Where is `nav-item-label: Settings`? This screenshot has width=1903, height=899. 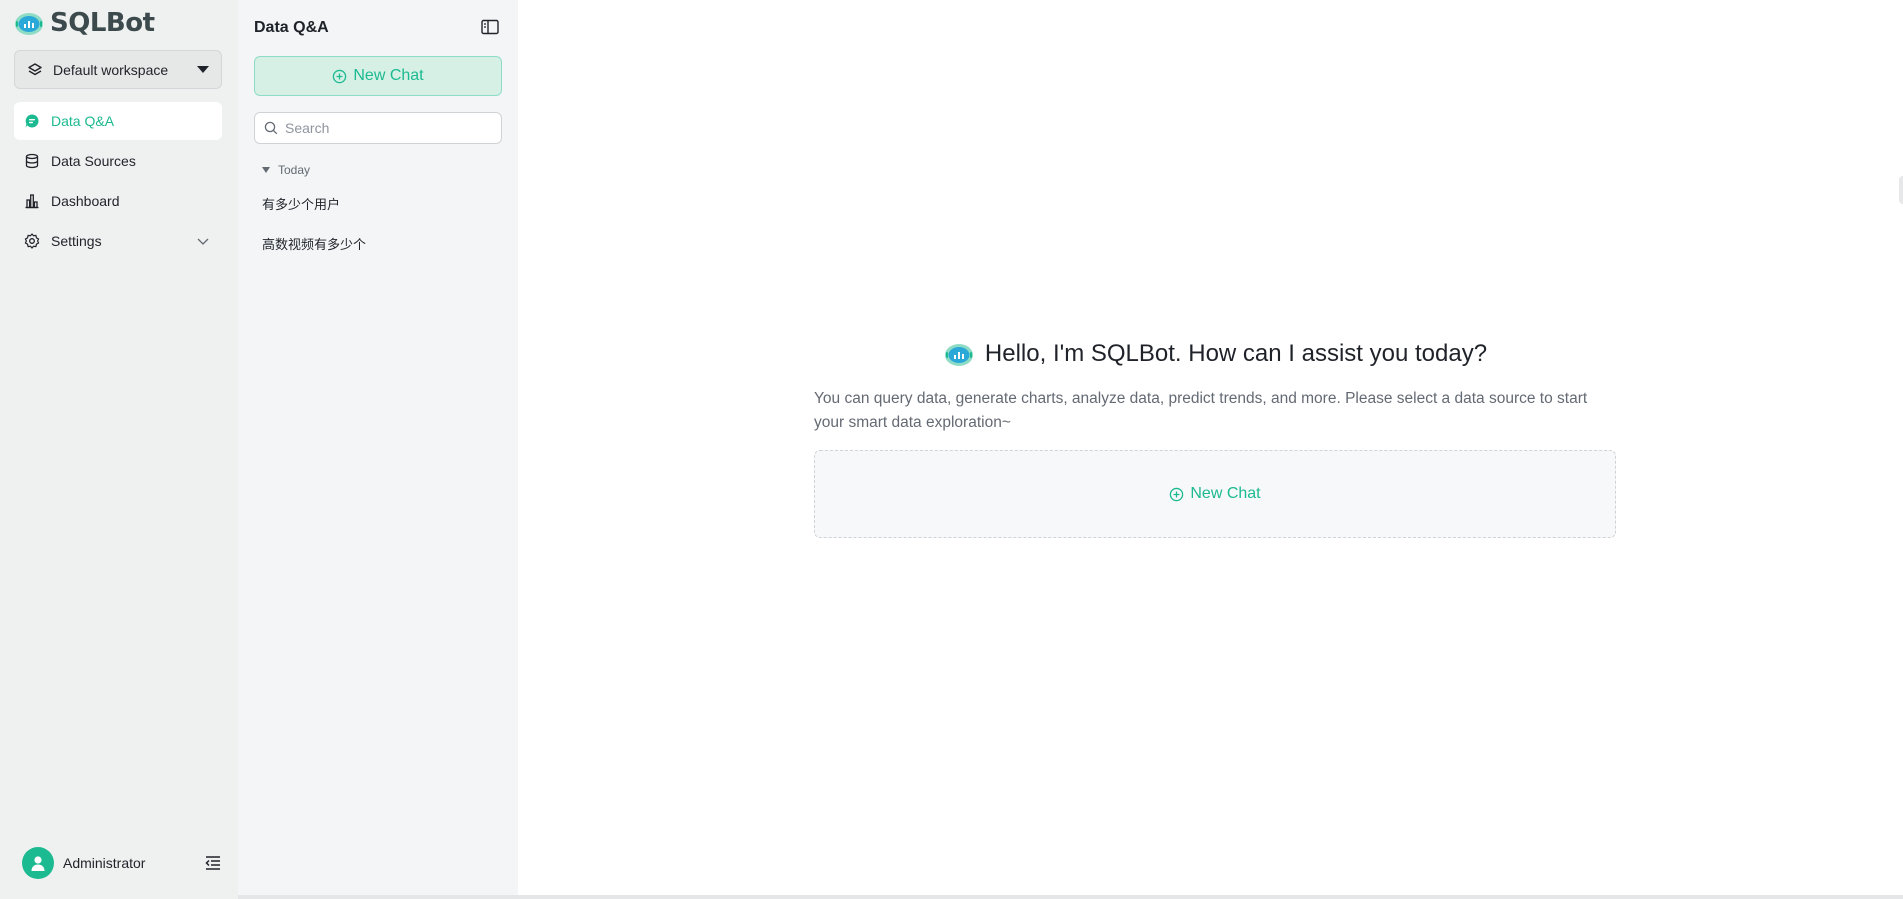 nav-item-label: Settings is located at coordinates (76, 241).